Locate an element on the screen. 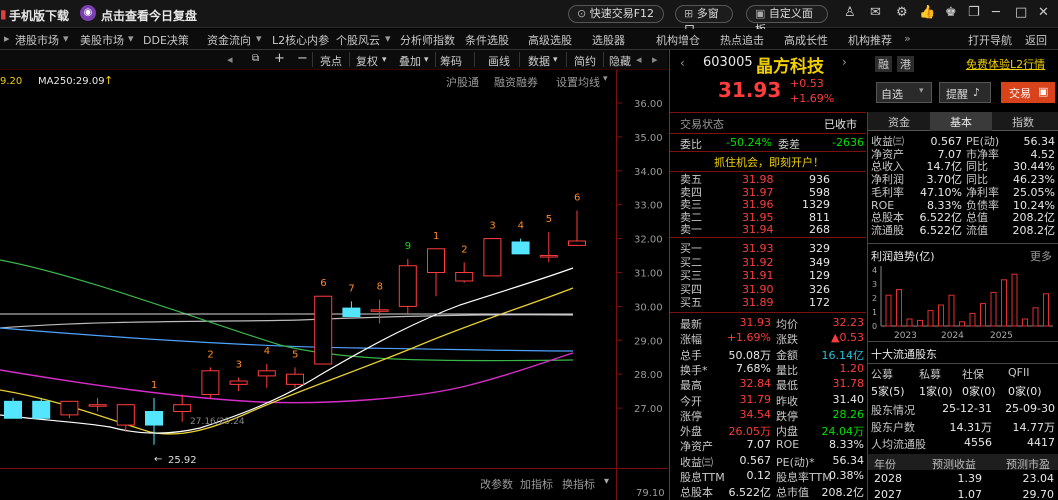 The width and height of the screenshot is (1058, 500). menu-item-inst-rec: 机构推荐 is located at coordinates (870, 40).